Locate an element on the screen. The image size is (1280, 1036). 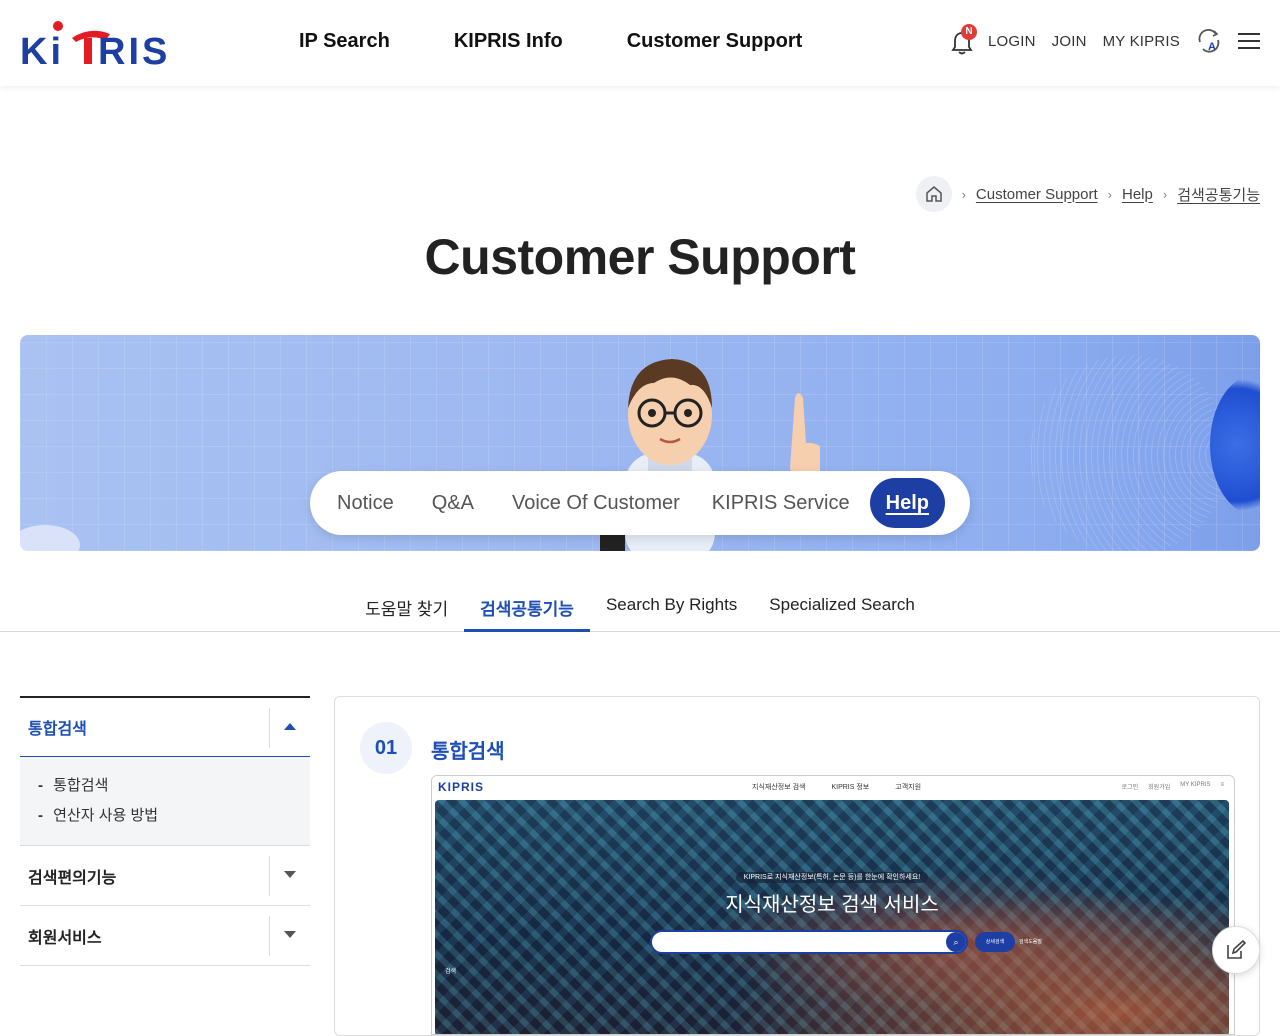
notification-button: N is located at coordinates (963, 40).